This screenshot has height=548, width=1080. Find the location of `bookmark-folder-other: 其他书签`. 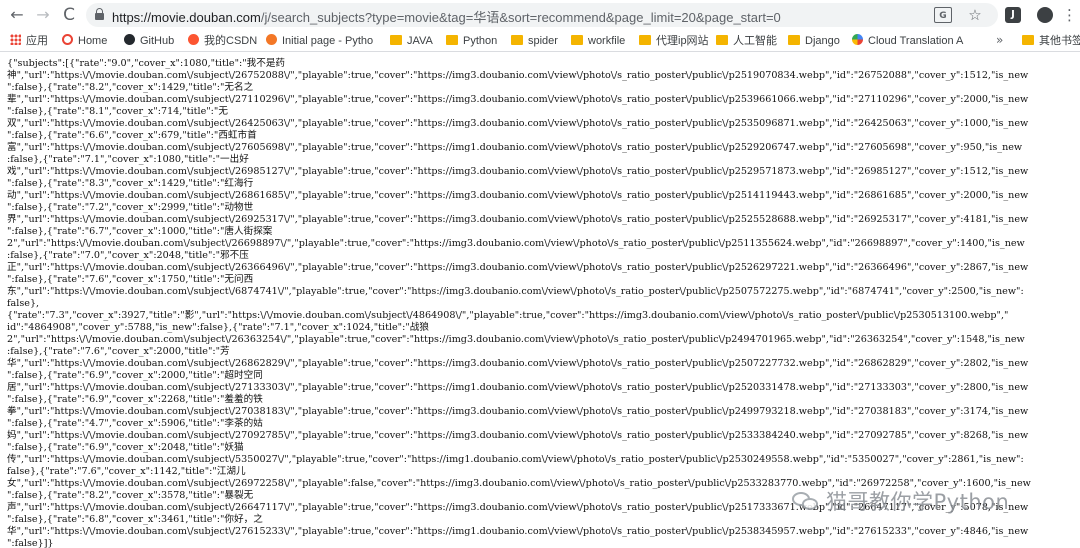

bookmark-folder-other: 其他书签 is located at coordinates (1051, 41).